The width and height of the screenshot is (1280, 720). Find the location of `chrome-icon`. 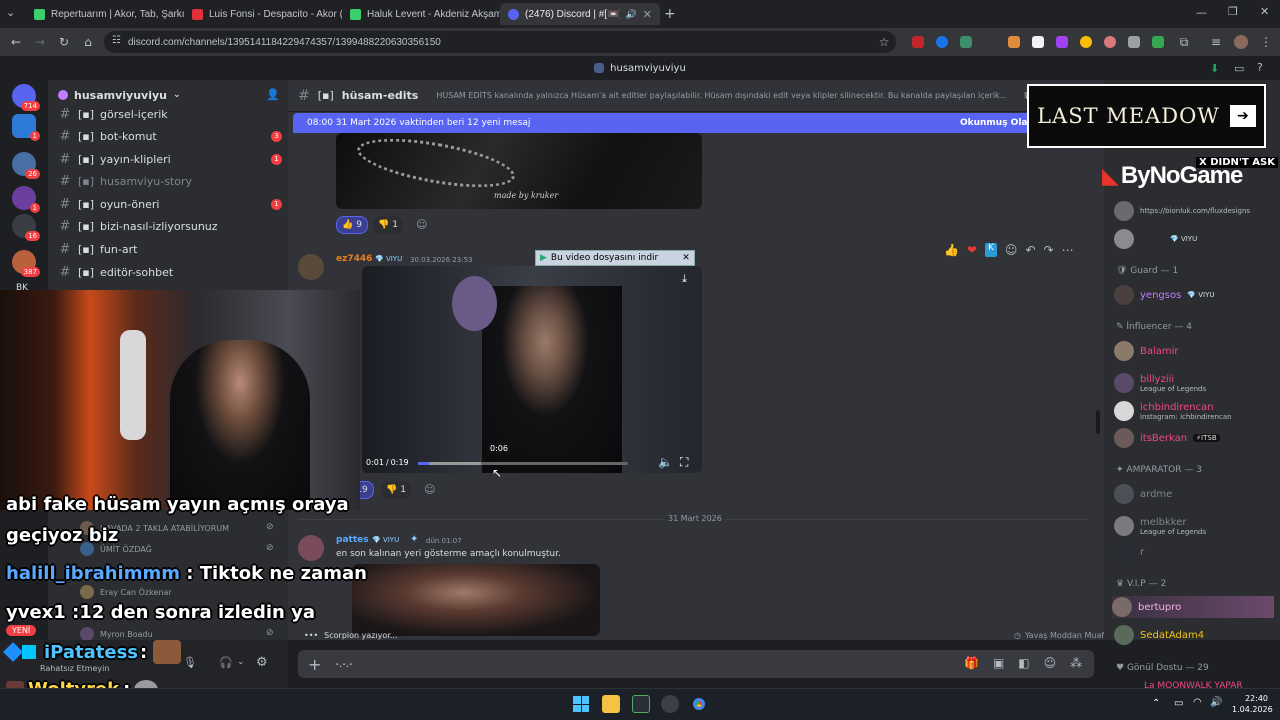

chrome-icon is located at coordinates (699, 704).